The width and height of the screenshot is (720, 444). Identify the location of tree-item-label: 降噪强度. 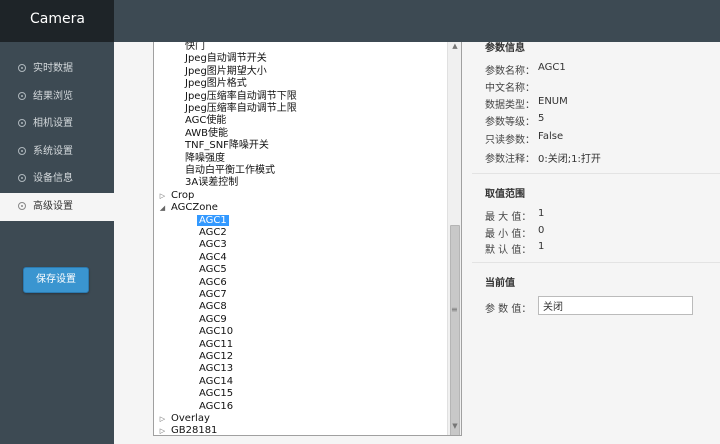
(205, 158).